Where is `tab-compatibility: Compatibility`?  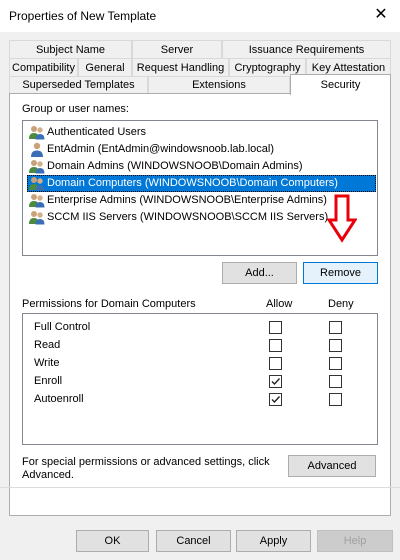
tab-compatibility: Compatibility is located at coordinates (43, 67).